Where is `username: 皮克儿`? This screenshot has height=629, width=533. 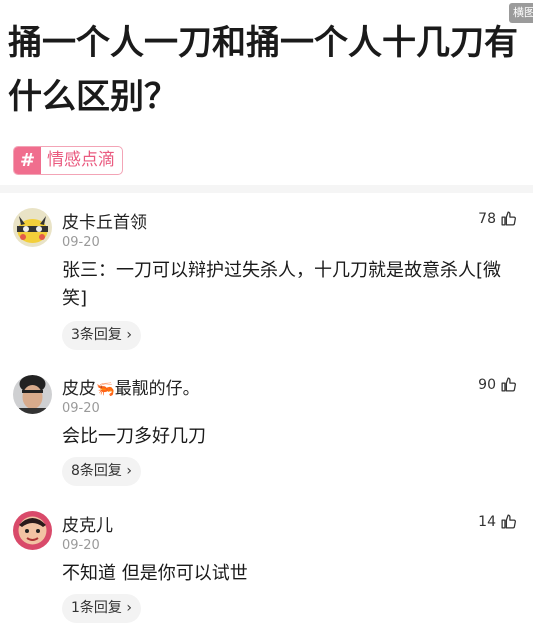 username: 皮克儿 is located at coordinates (87, 523).